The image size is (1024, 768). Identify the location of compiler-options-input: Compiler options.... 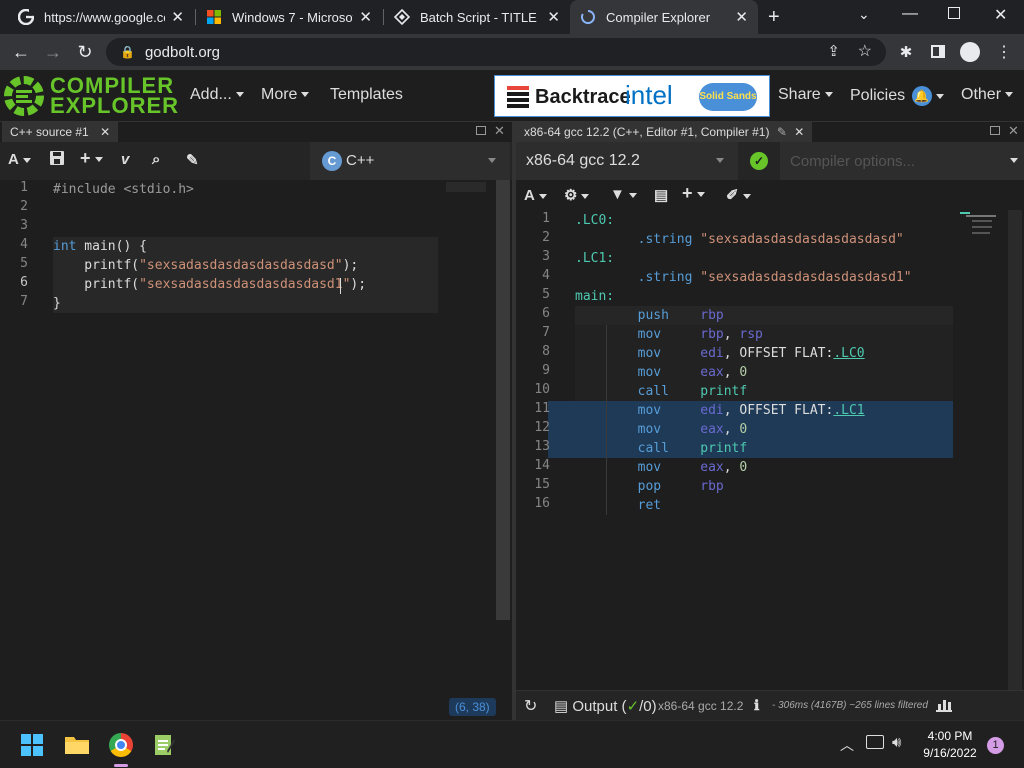
(902, 161).